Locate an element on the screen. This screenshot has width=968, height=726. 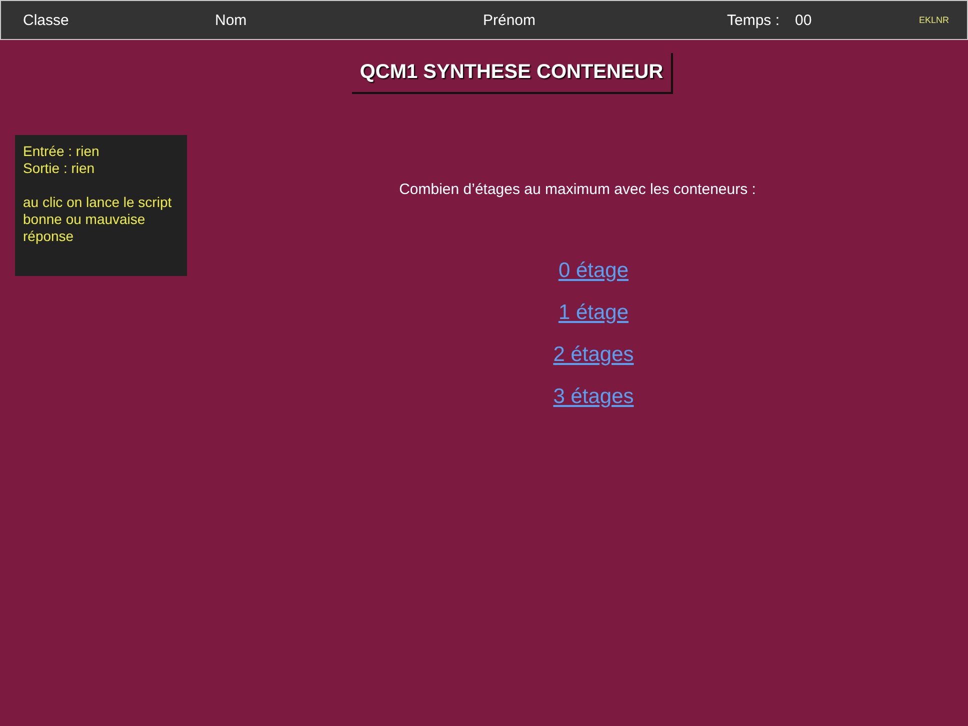
header-label: Temps : is located at coordinates (754, 20).